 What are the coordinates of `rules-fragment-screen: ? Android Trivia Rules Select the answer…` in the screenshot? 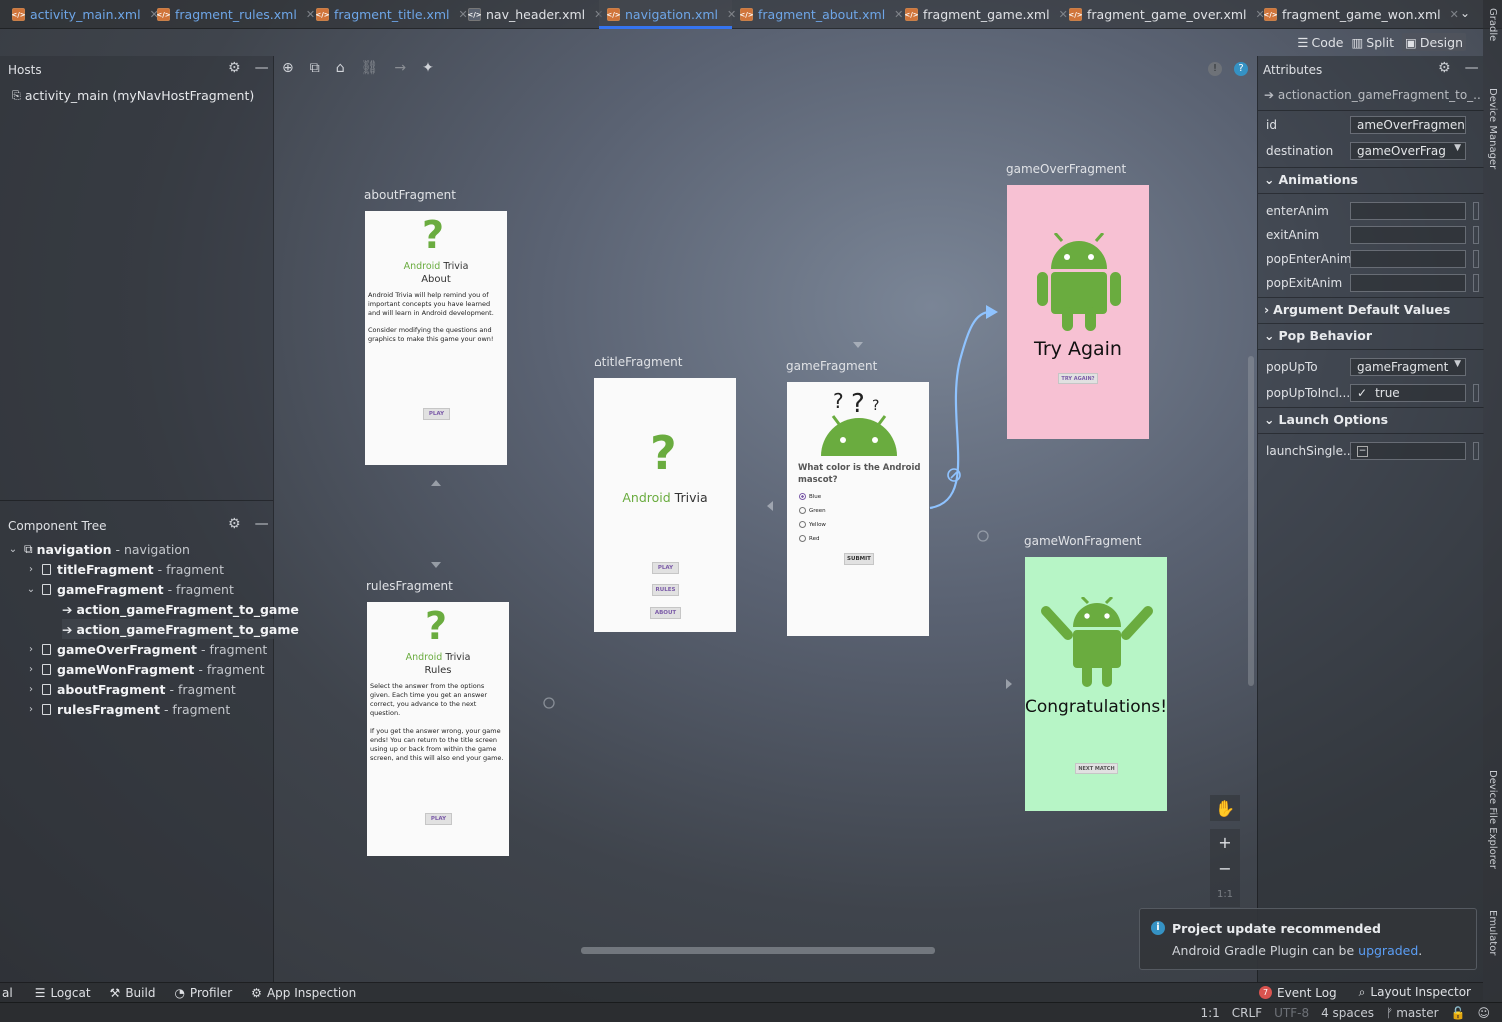 It's located at (438, 729).